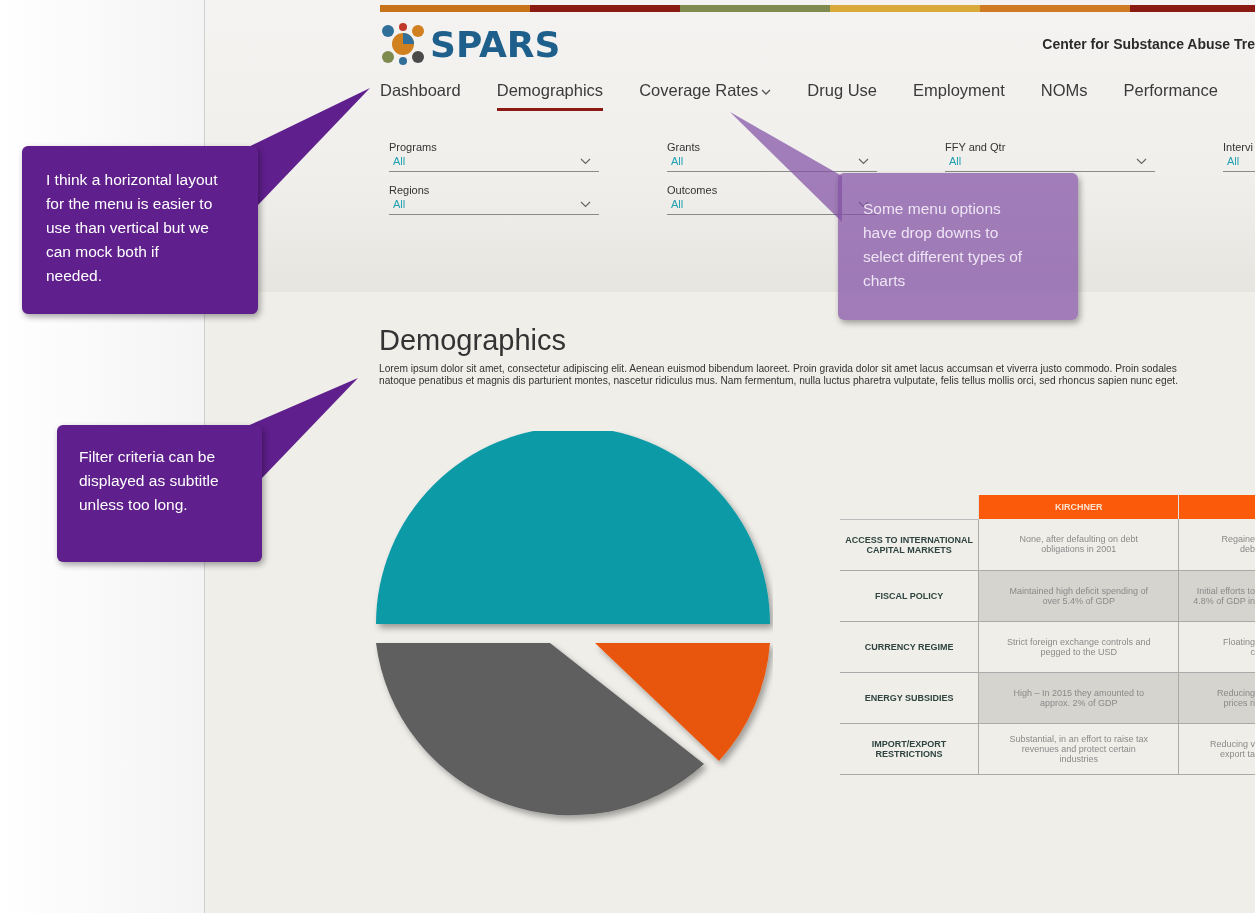 This screenshot has width=1255, height=913. Describe the element at coordinates (1148, 44) in the screenshot. I see `agency-name: Center for Substance Abuse Tre` at that location.